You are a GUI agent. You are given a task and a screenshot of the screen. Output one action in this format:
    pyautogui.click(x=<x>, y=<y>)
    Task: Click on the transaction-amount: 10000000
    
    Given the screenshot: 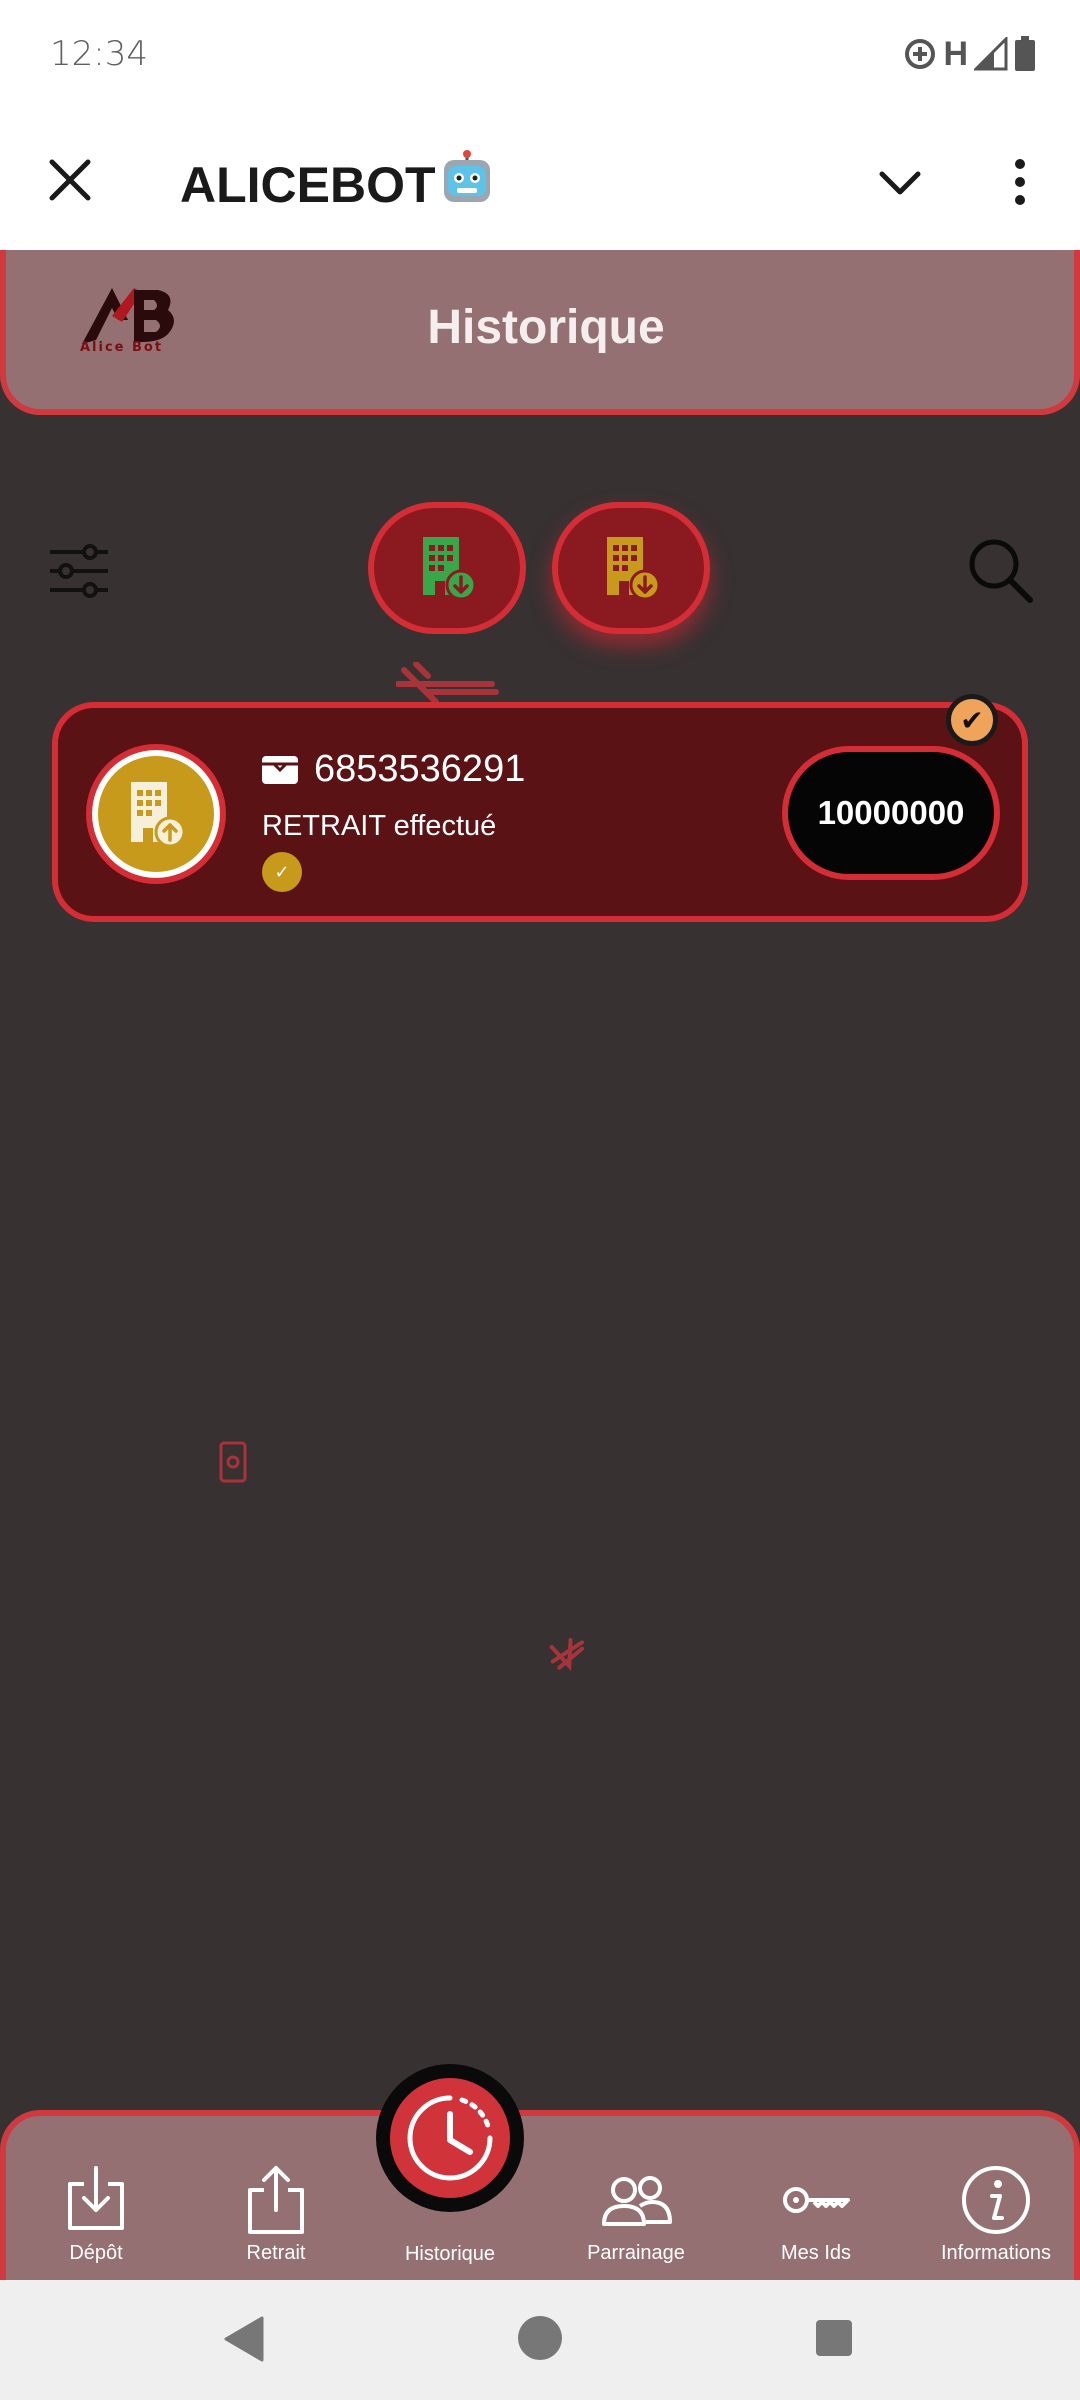 What is the action you would take?
    pyautogui.click(x=891, y=813)
    